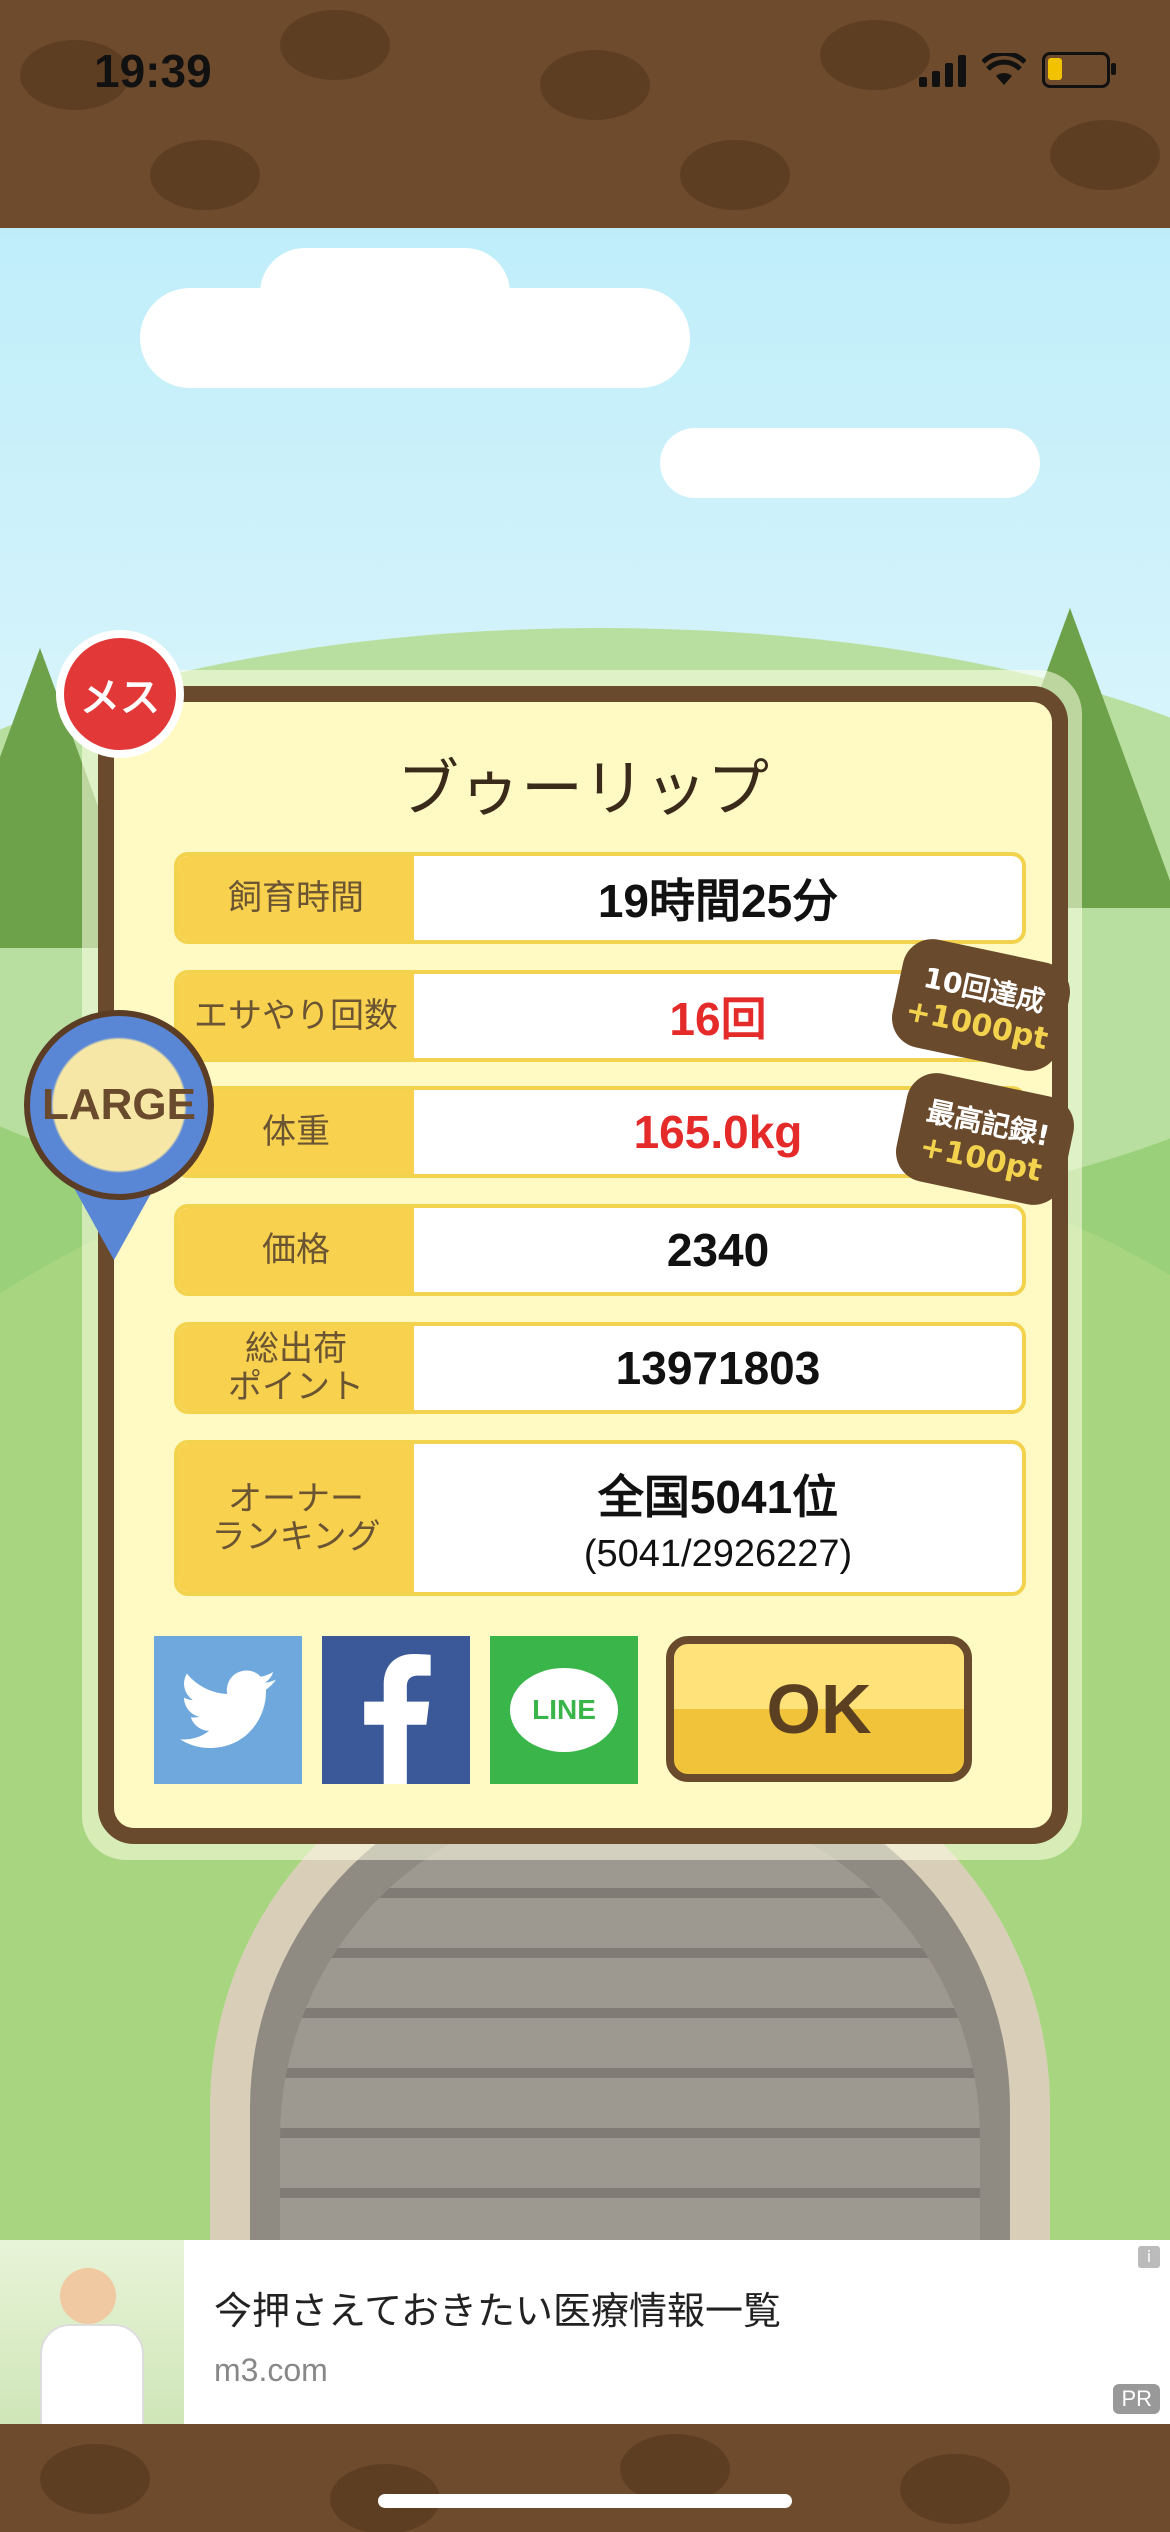 Image resolution: width=1170 pixels, height=2532 pixels. What do you see at coordinates (718, 901) in the screenshot?
I see `stat-value: 19時間25分` at bounding box center [718, 901].